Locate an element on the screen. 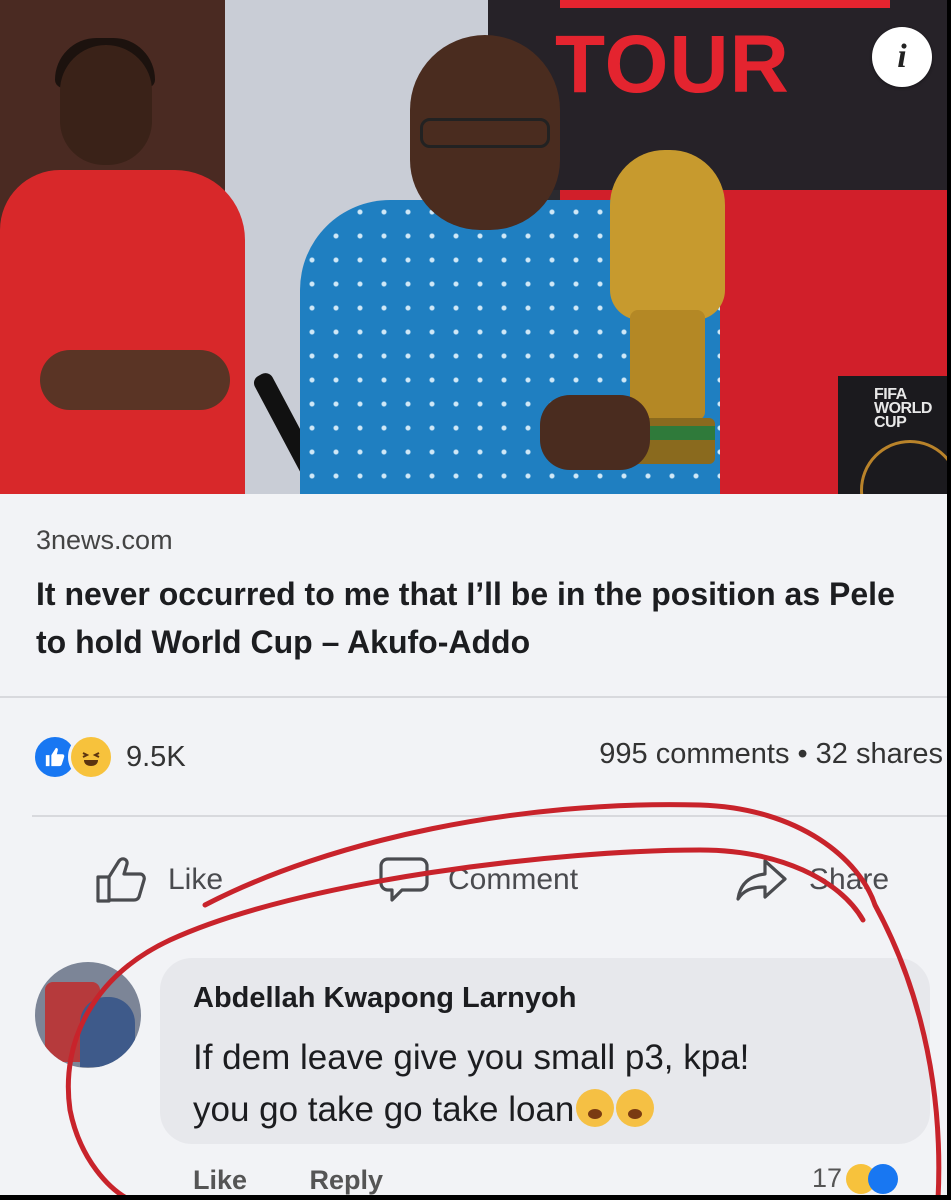 This screenshot has height=1200, width=951. shares-count: 32 shares is located at coordinates (879, 754).